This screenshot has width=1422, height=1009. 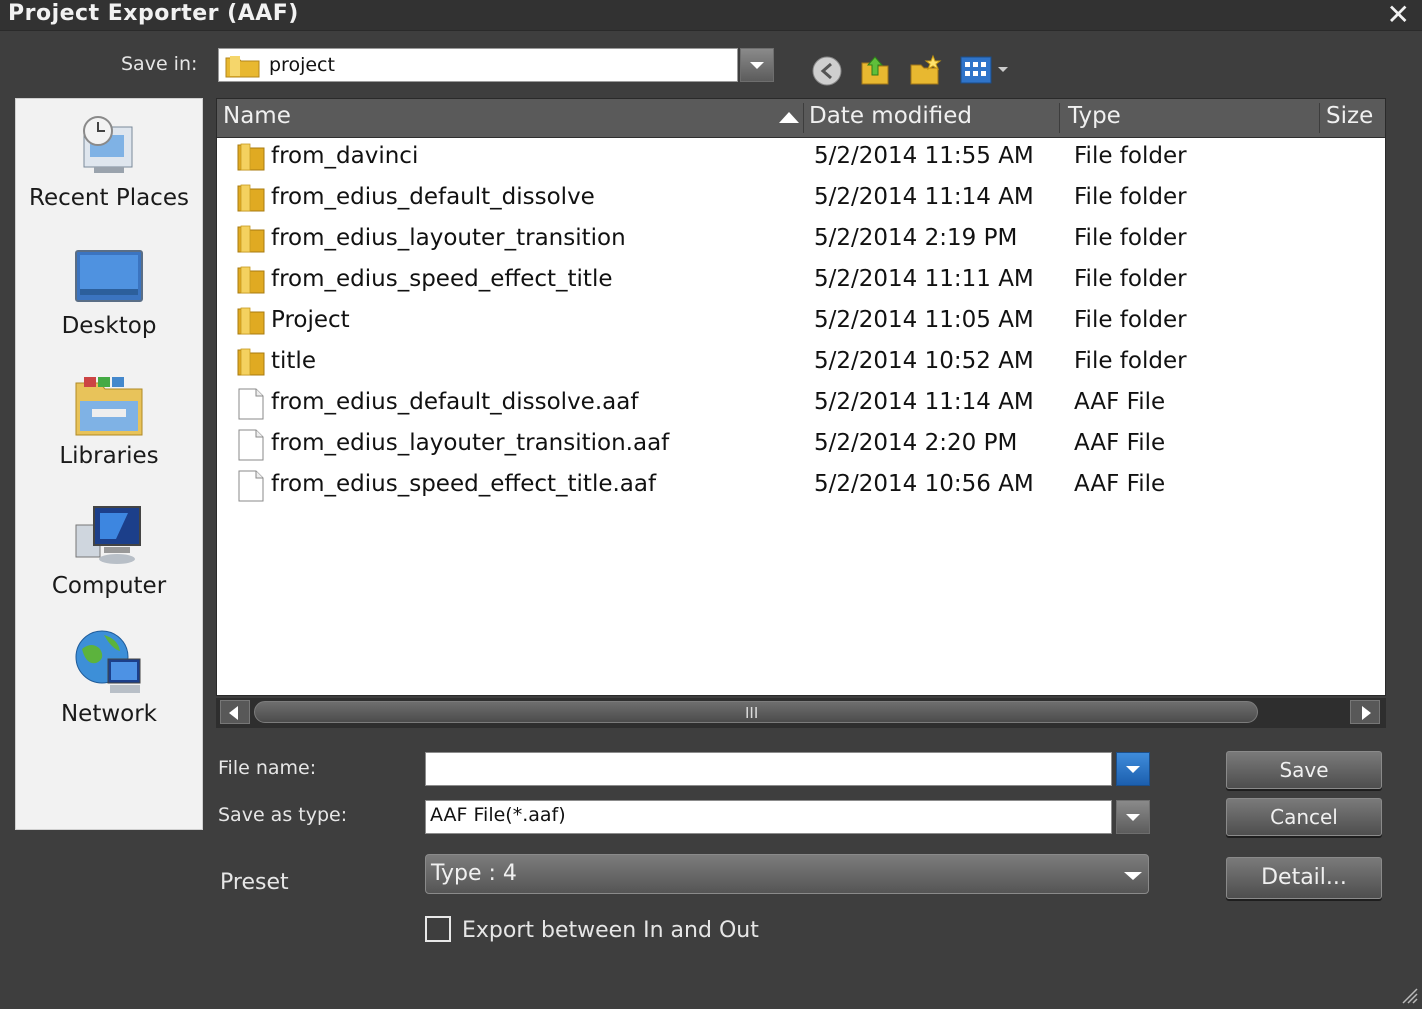 What do you see at coordinates (875, 69) in the screenshot?
I see `up-folder-icon` at bounding box center [875, 69].